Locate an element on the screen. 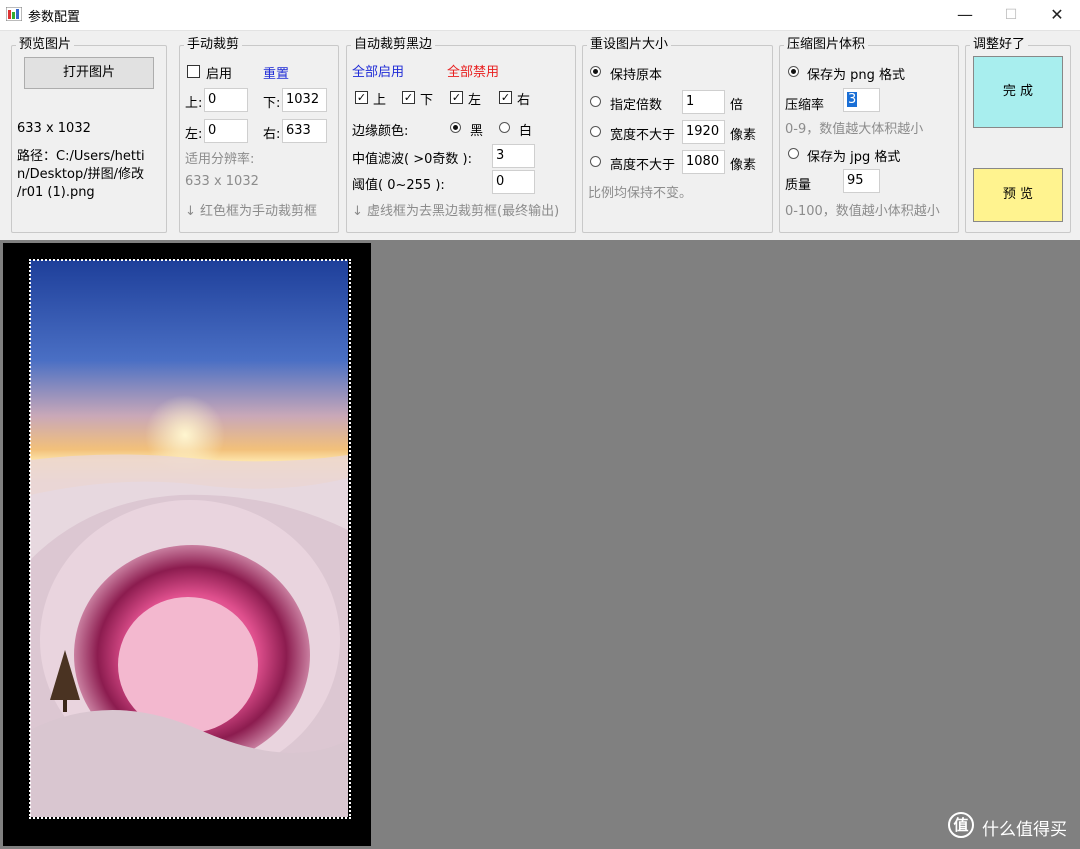  app-icon is located at coordinates (14, 14).